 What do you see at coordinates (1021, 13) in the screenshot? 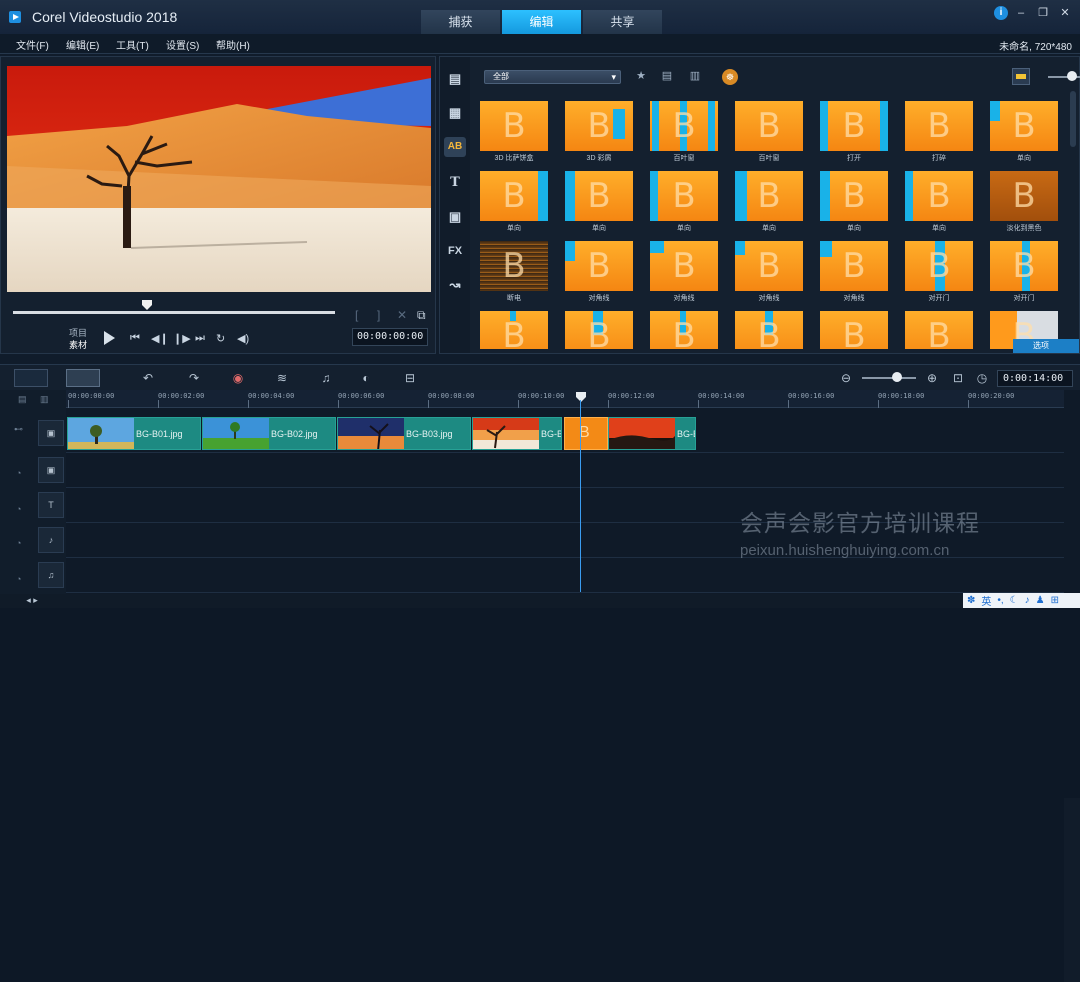
I see `minimize-button: –` at bounding box center [1021, 13].